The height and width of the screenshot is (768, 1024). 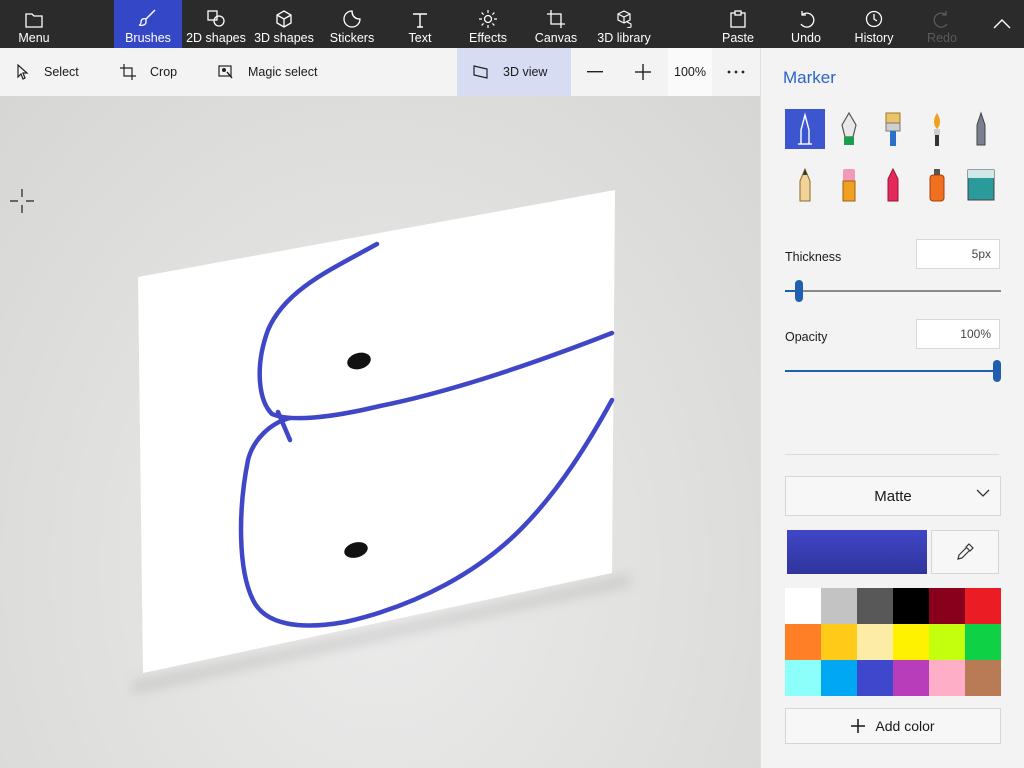 What do you see at coordinates (981, 129) in the screenshot?
I see `tool-pixel-pen` at bounding box center [981, 129].